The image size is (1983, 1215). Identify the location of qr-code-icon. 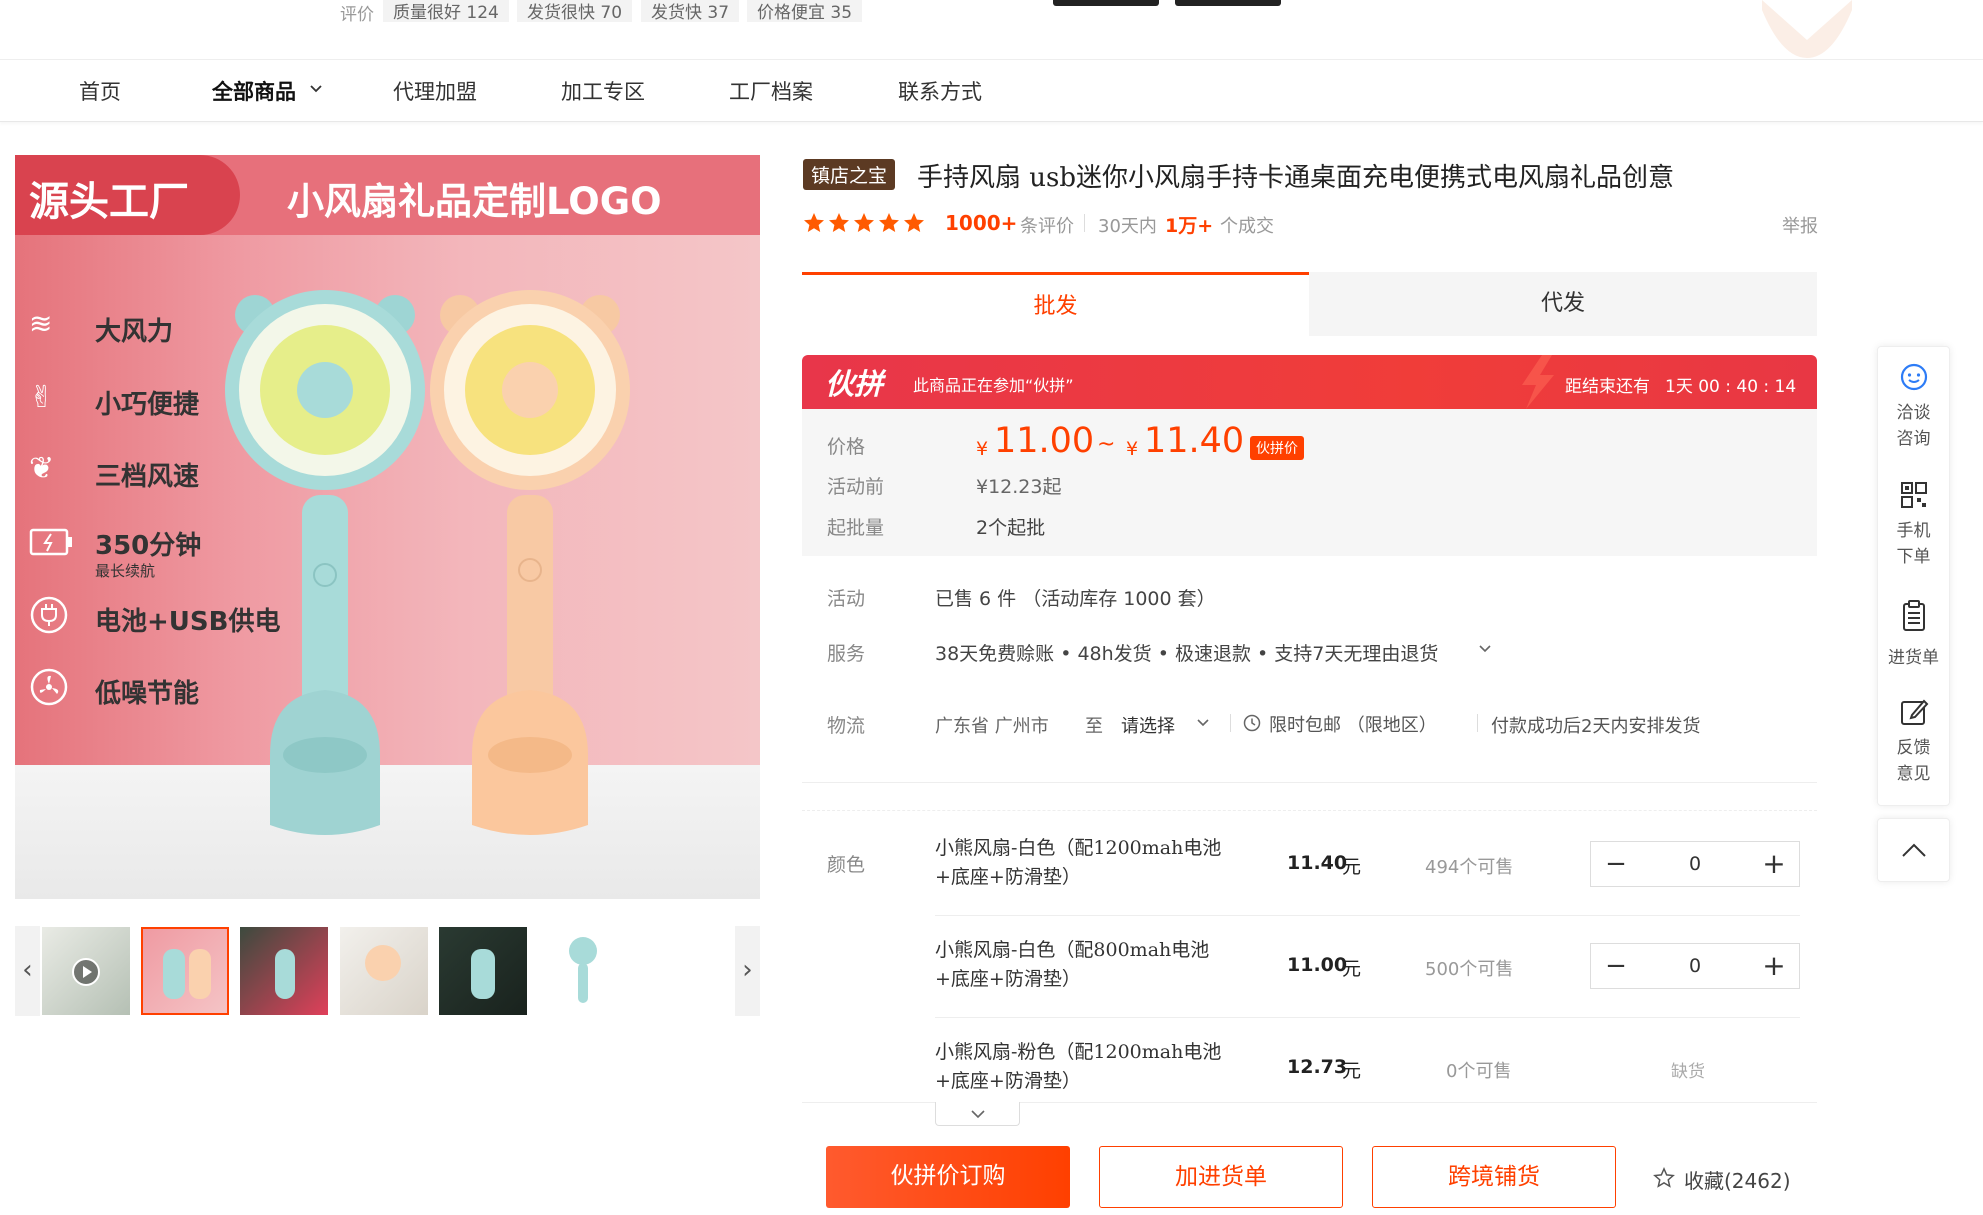
(1914, 495).